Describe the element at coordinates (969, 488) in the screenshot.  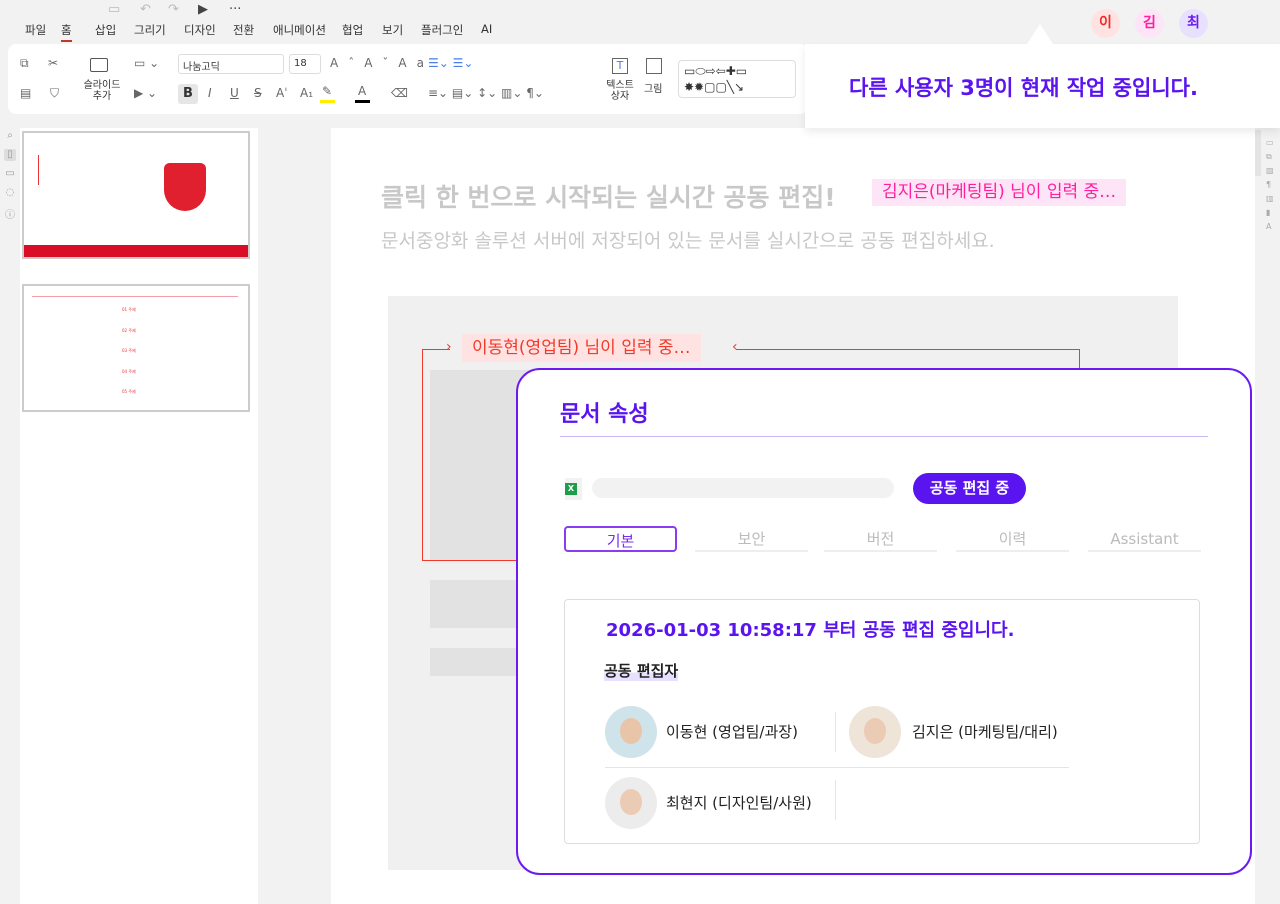
I see `status-badge: 공동 편집 중` at that location.